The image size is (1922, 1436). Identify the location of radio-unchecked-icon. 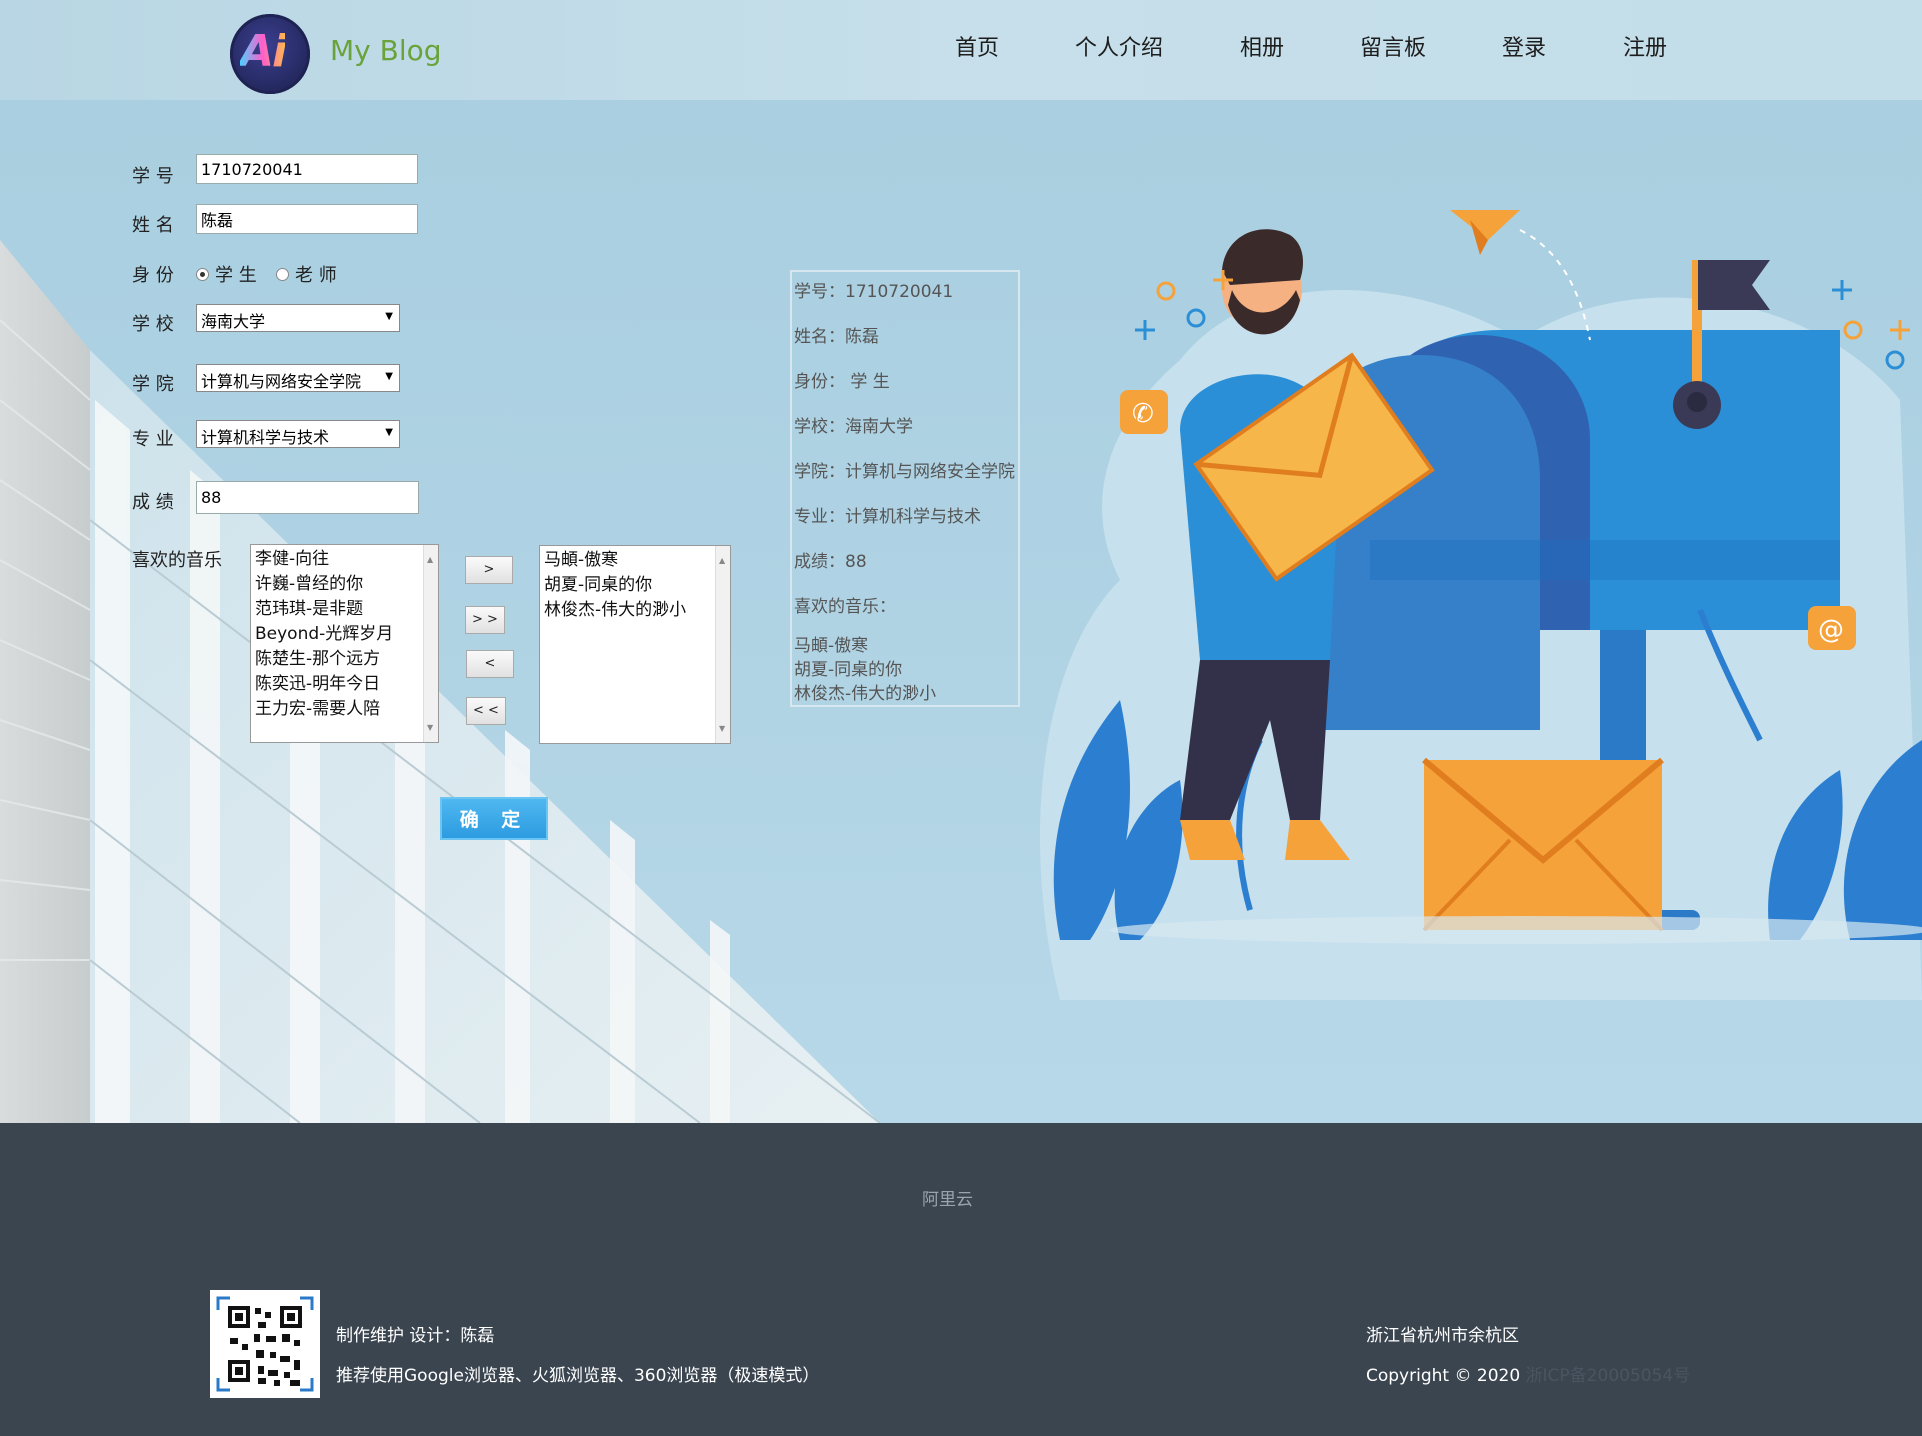
(282, 274).